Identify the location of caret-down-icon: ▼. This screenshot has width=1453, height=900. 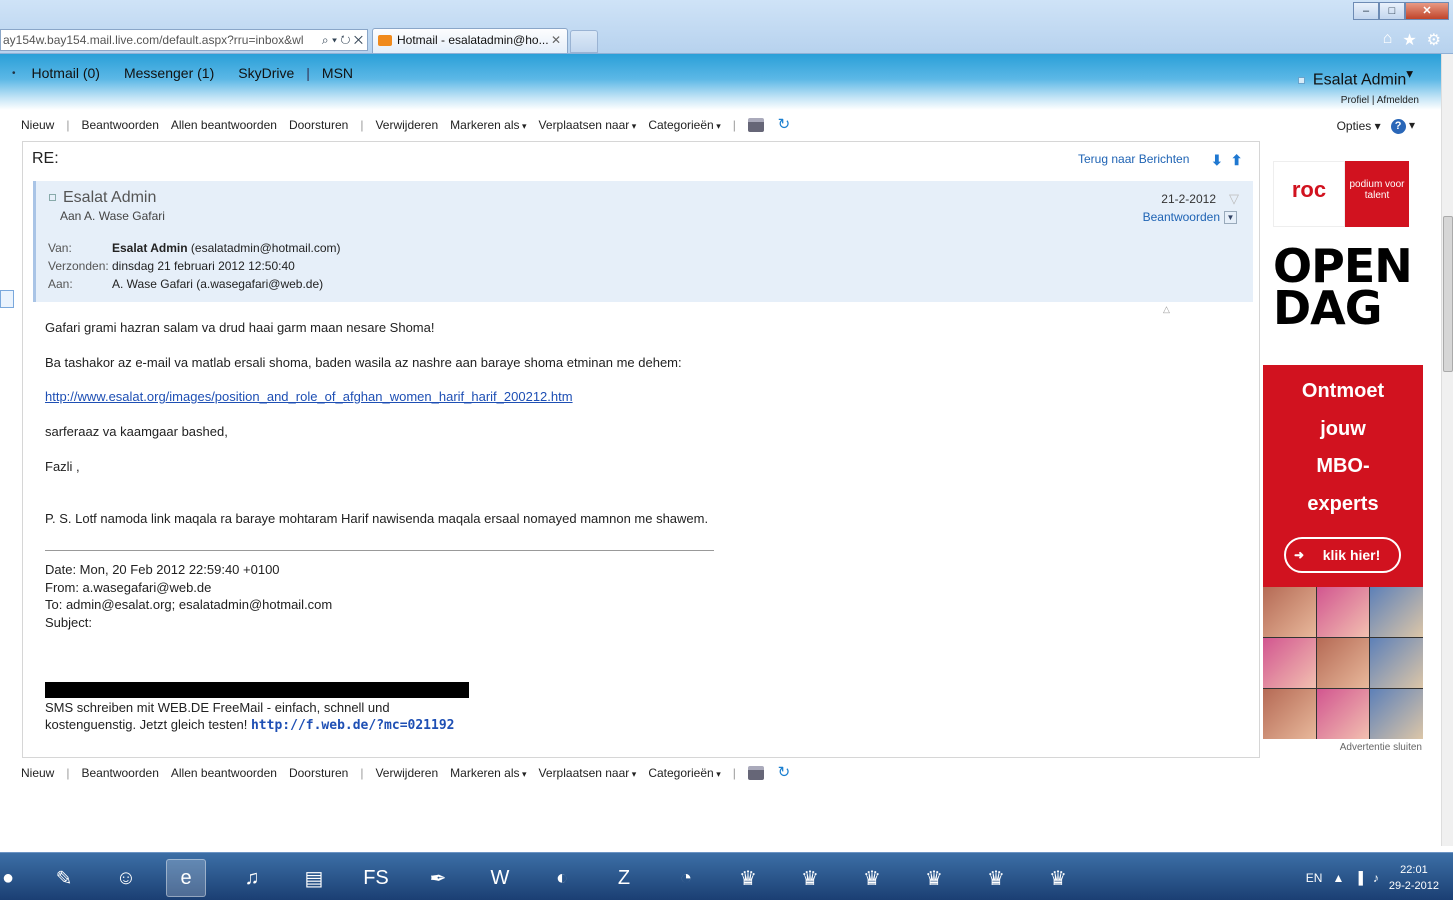
(1230, 218).